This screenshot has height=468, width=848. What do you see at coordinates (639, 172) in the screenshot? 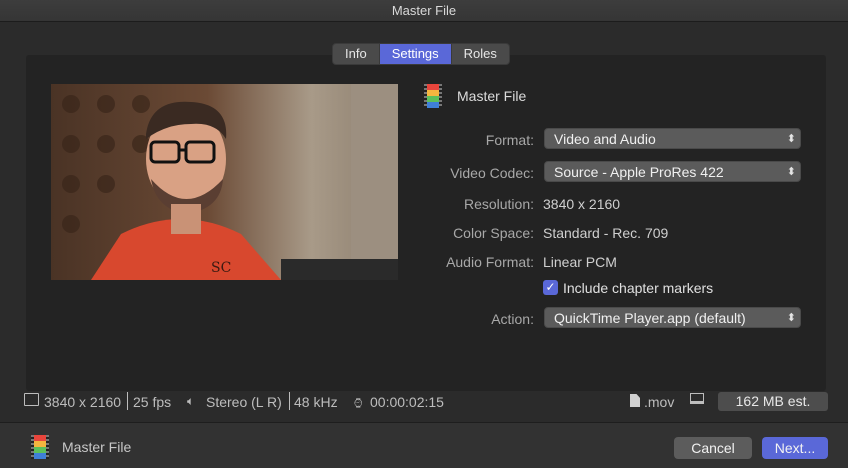
I see `codec-value: Source - Apple ProRes 422` at bounding box center [639, 172].